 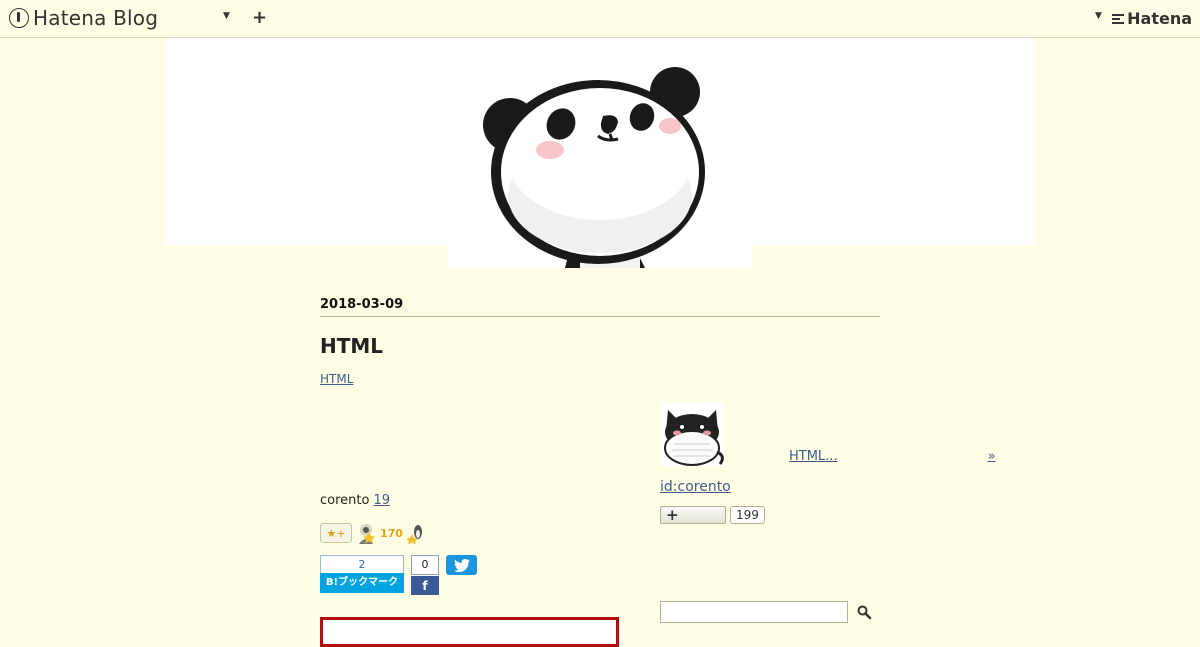 I want to click on related-entries-box, so click(x=469, y=632).